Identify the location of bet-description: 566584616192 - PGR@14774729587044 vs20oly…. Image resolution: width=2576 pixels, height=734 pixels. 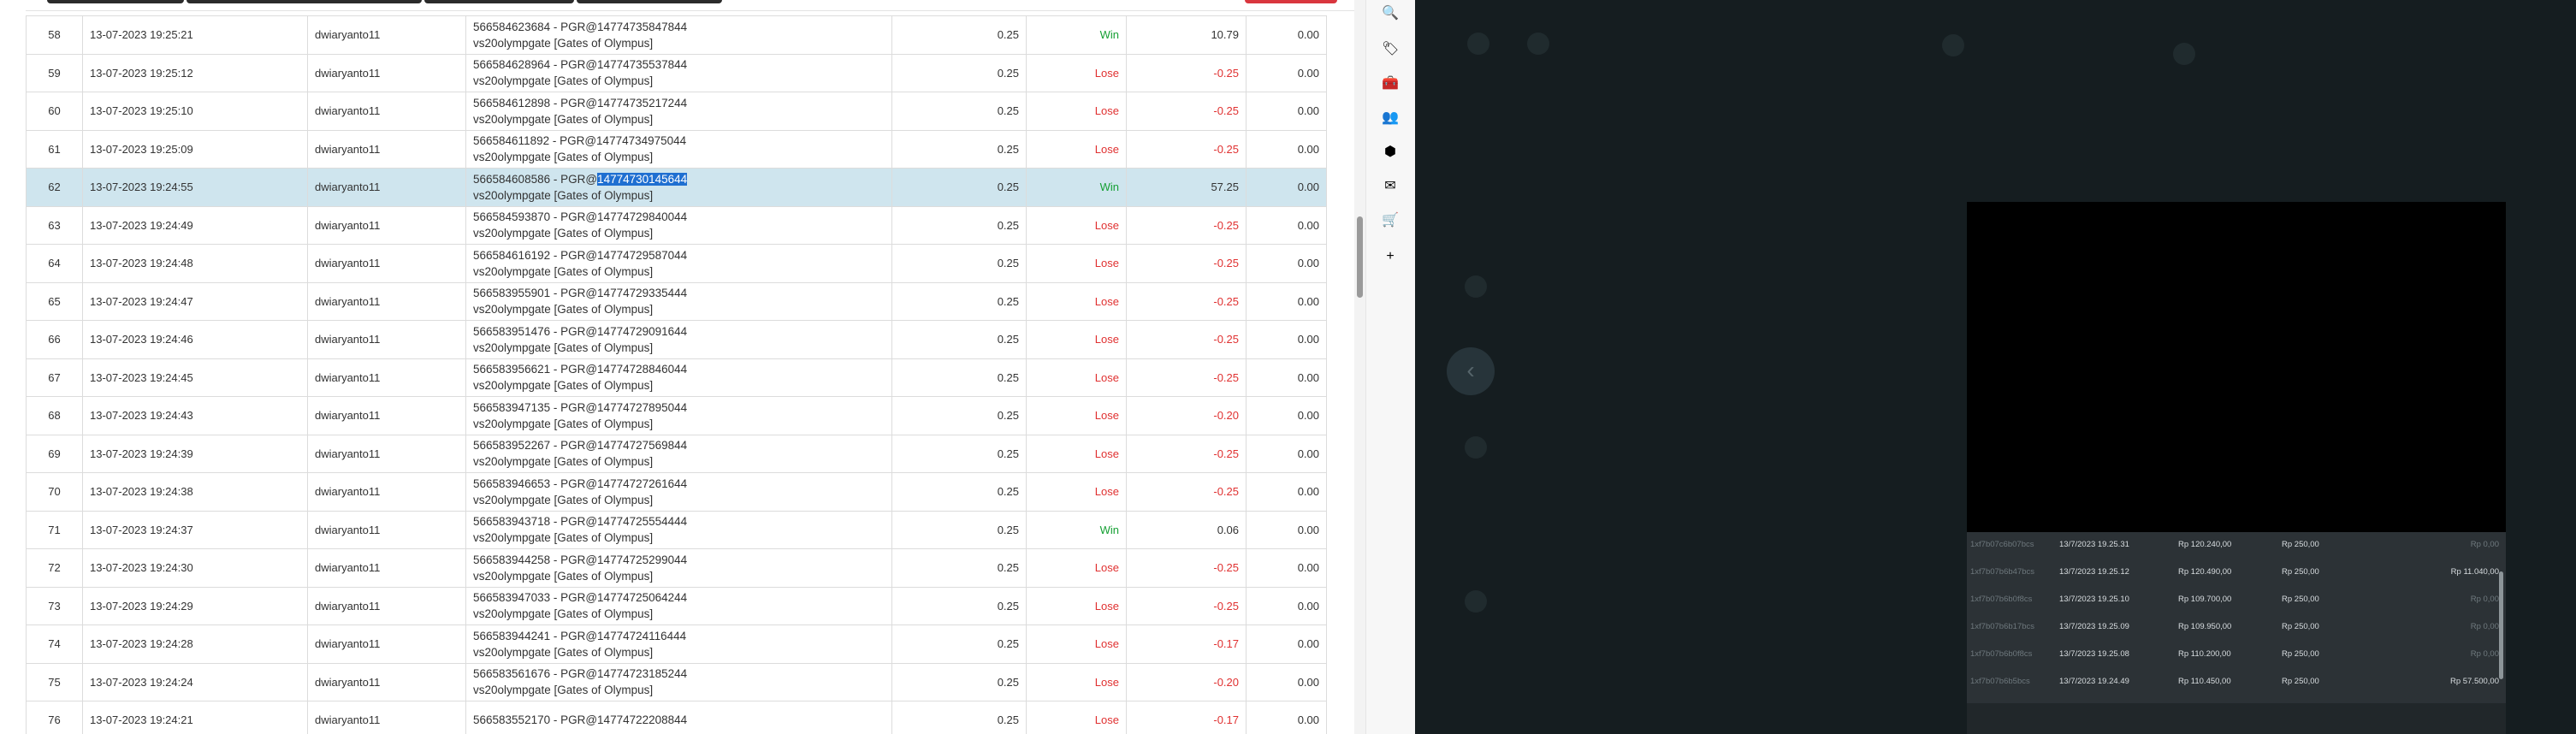
(678, 263).